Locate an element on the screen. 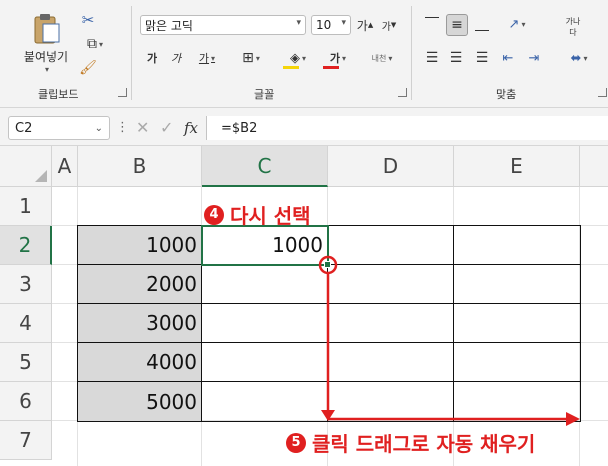 The width and height of the screenshot is (608, 466). cell-e6 is located at coordinates (517, 401).